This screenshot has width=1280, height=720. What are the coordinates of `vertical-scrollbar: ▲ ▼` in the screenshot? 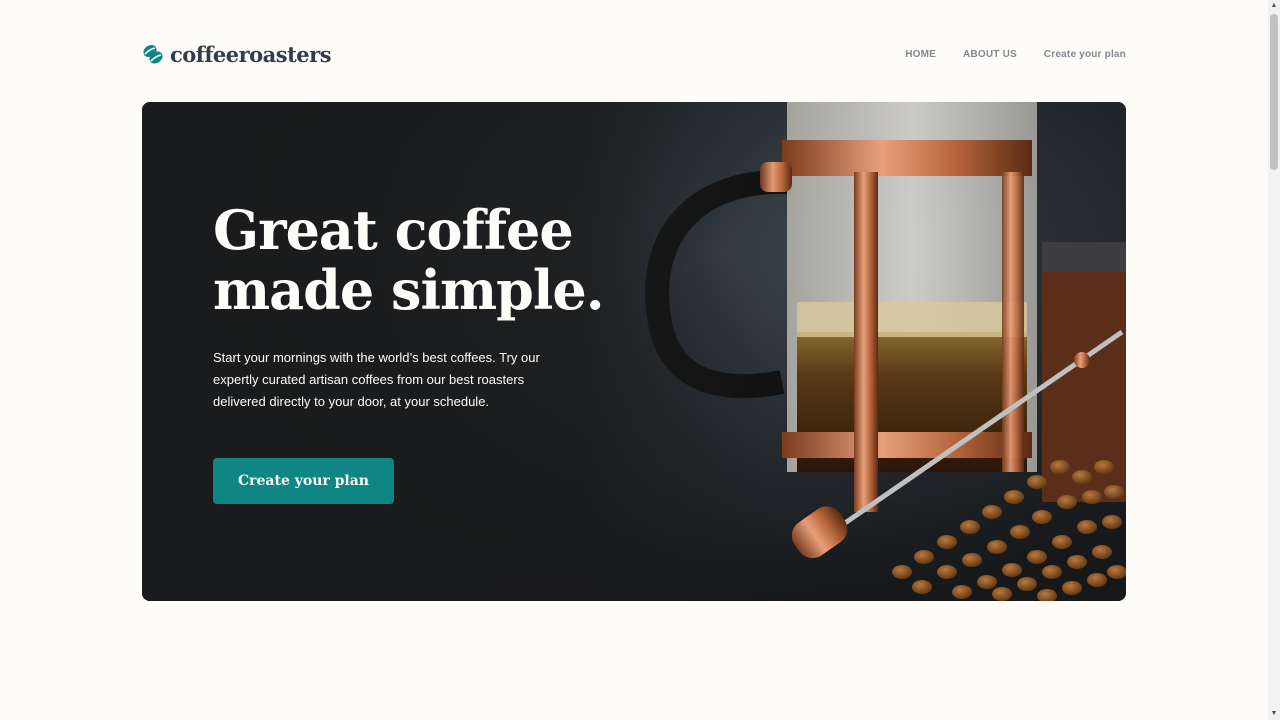 It's located at (1274, 360).